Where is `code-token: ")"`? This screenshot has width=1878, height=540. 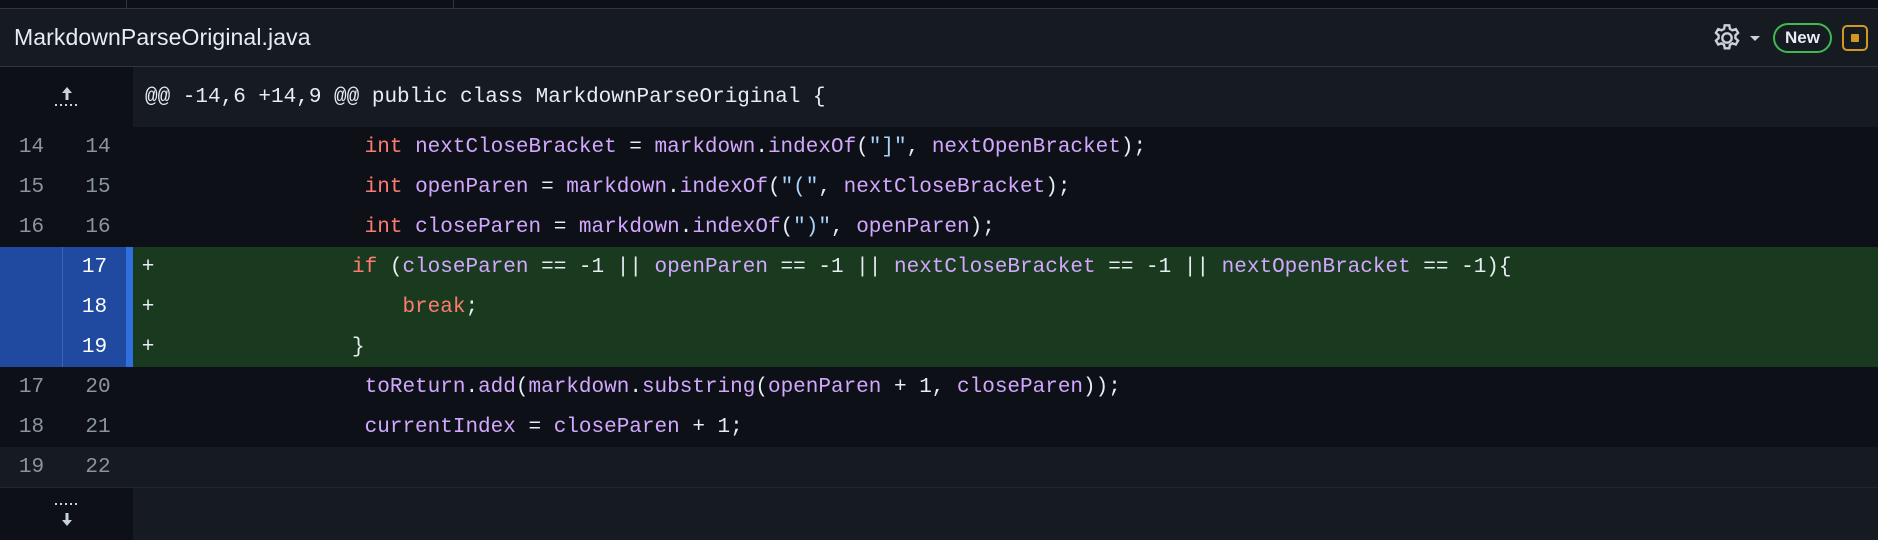
code-token: ")" is located at coordinates (812, 227).